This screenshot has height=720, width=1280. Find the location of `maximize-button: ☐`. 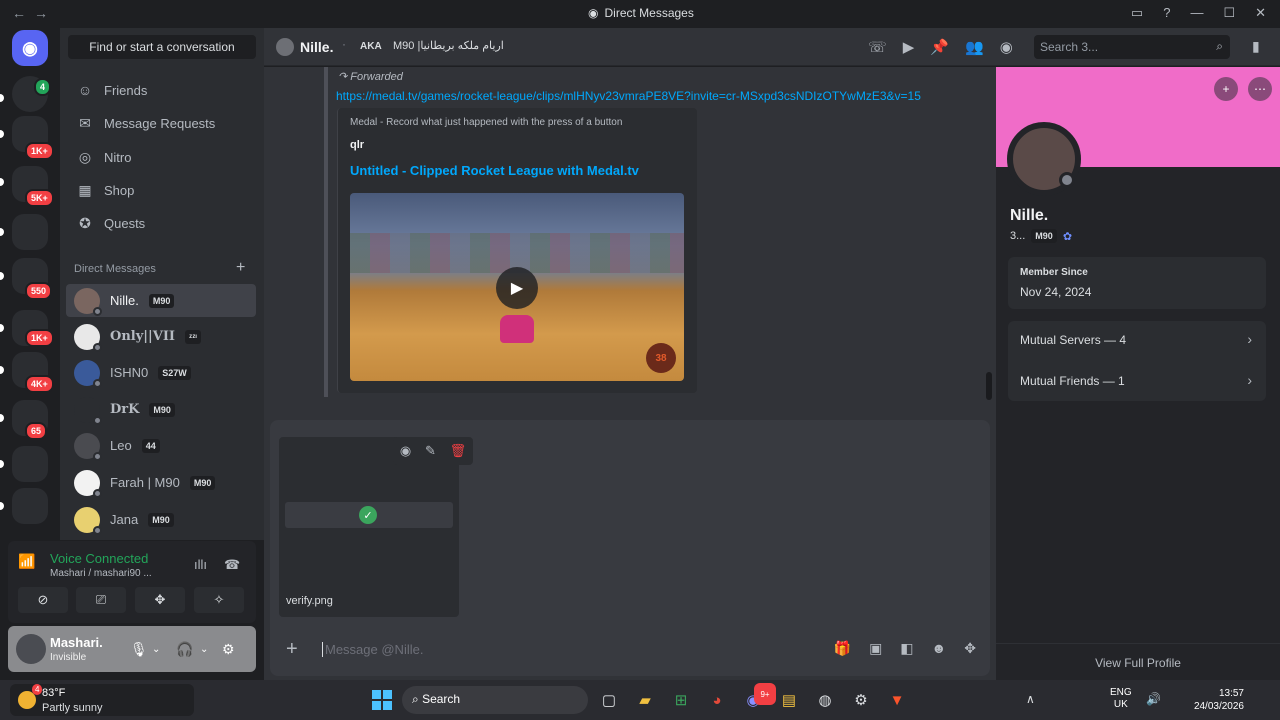

maximize-button: ☐ is located at coordinates (1229, 13).